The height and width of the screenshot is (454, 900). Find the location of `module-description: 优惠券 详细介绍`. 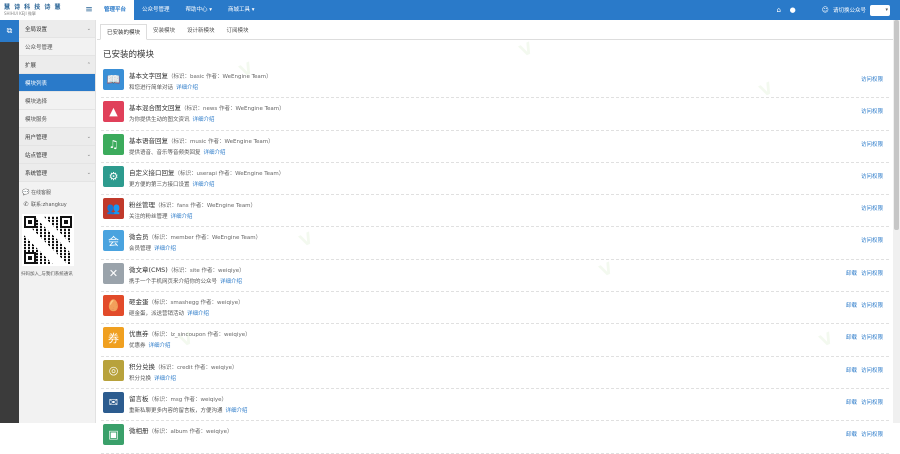

module-description: 优惠券 详细介绍 is located at coordinates (150, 345).